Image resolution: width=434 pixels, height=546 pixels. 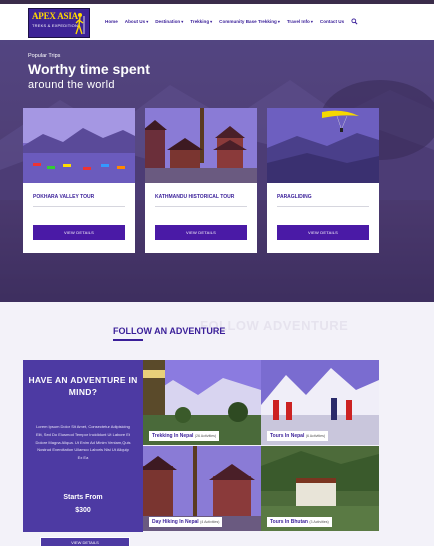 I want to click on site-logo: APEX ASIA TREKS & EXPEDITION, so click(x=59, y=23).